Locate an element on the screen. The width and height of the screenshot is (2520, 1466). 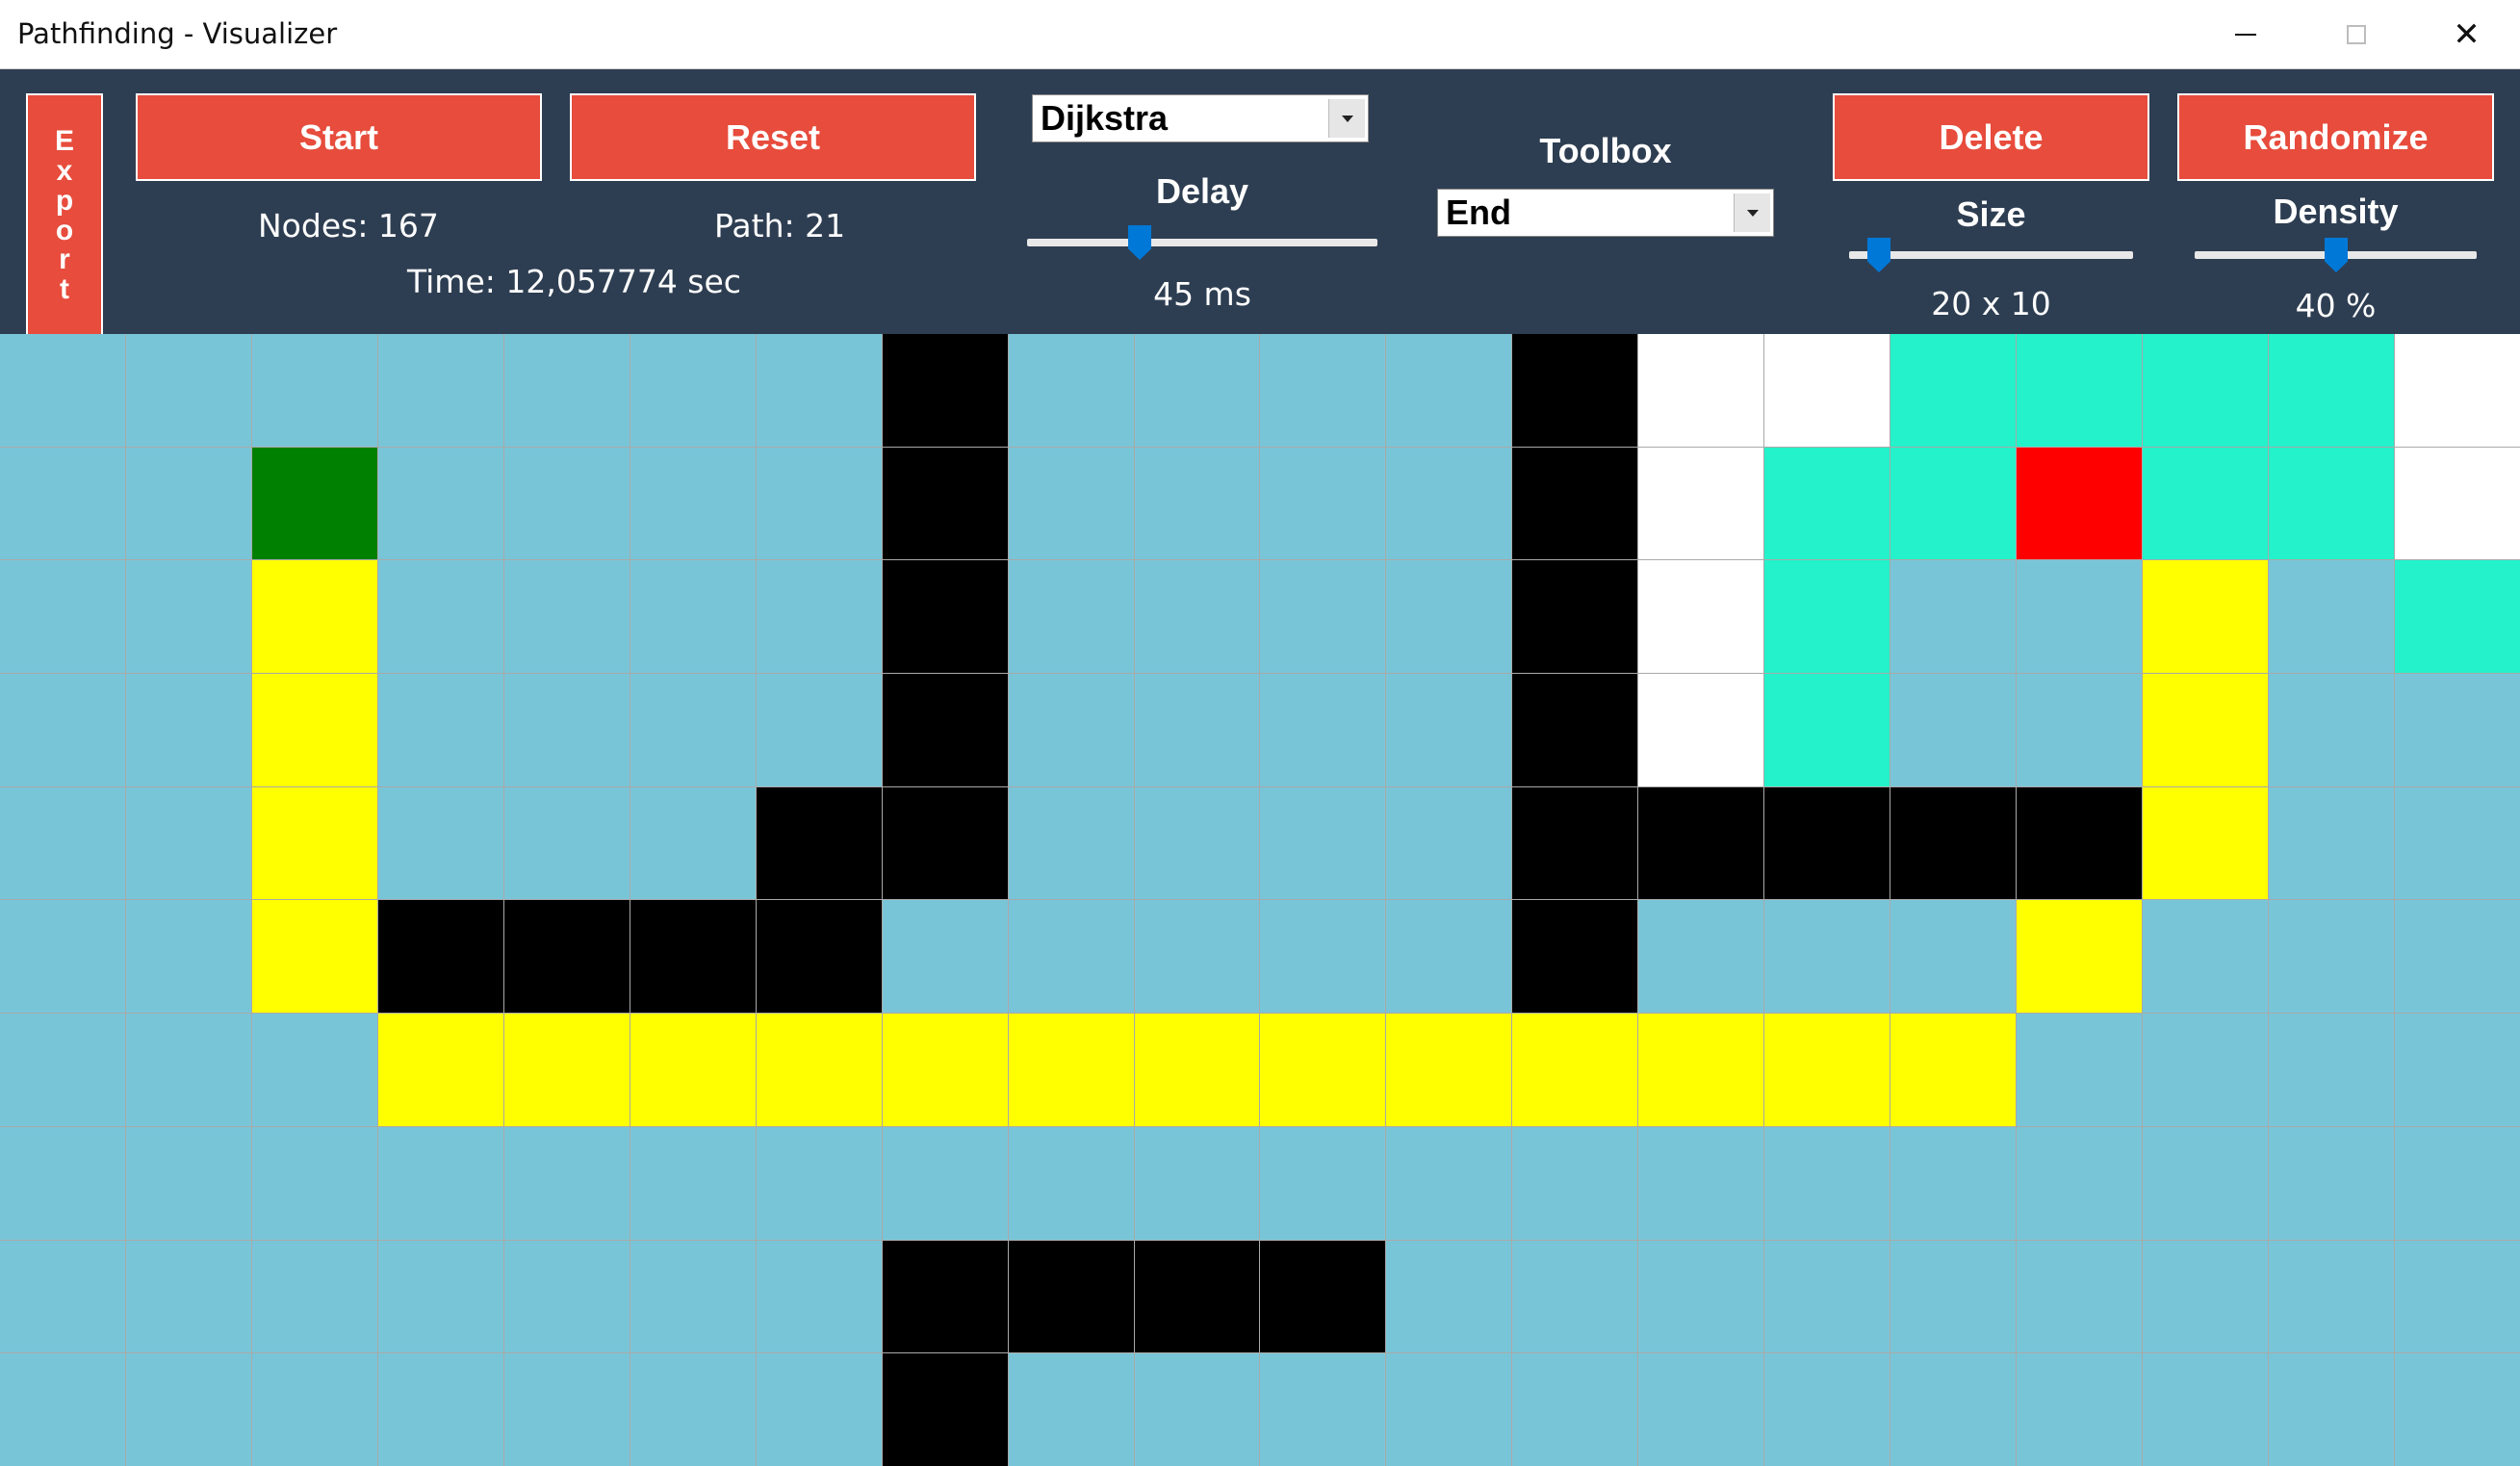
randomize-button: Randomize is located at coordinates (2335, 137).